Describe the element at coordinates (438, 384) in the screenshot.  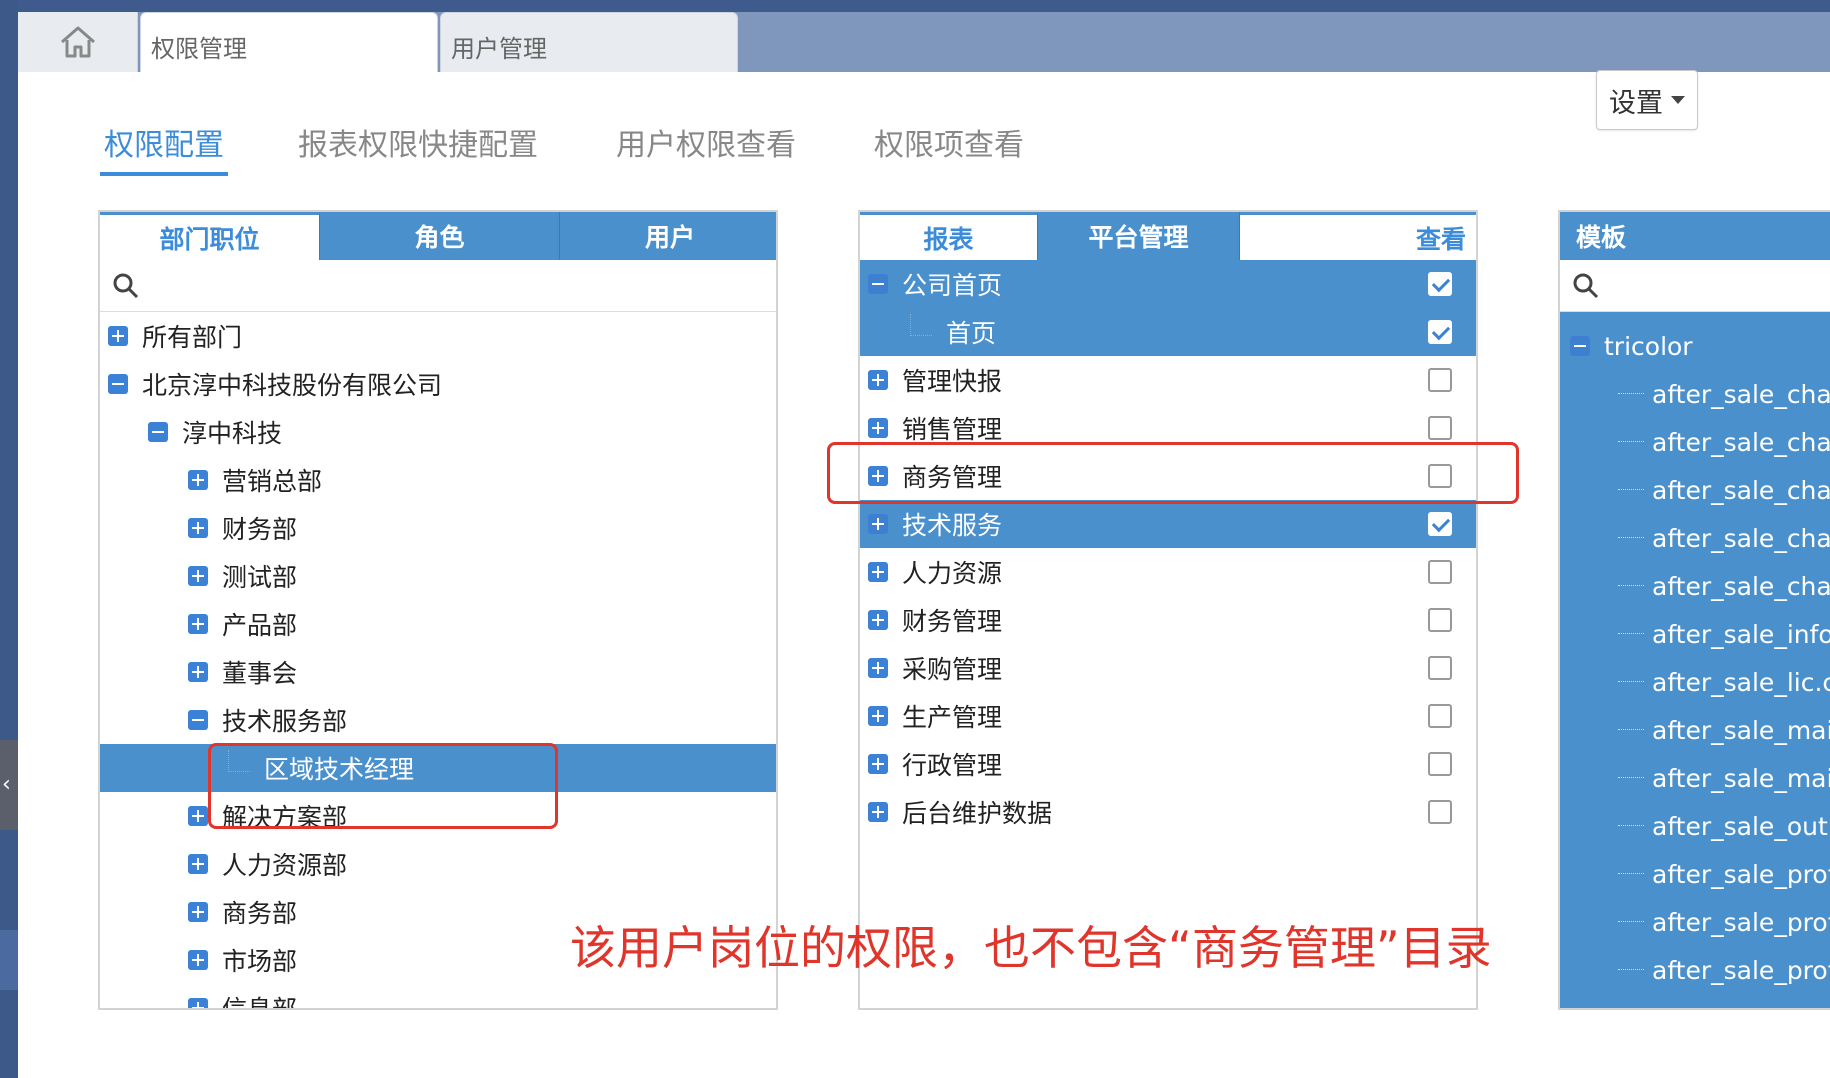
I see `tree-item: 北京淳中科技股份有限公司` at that location.